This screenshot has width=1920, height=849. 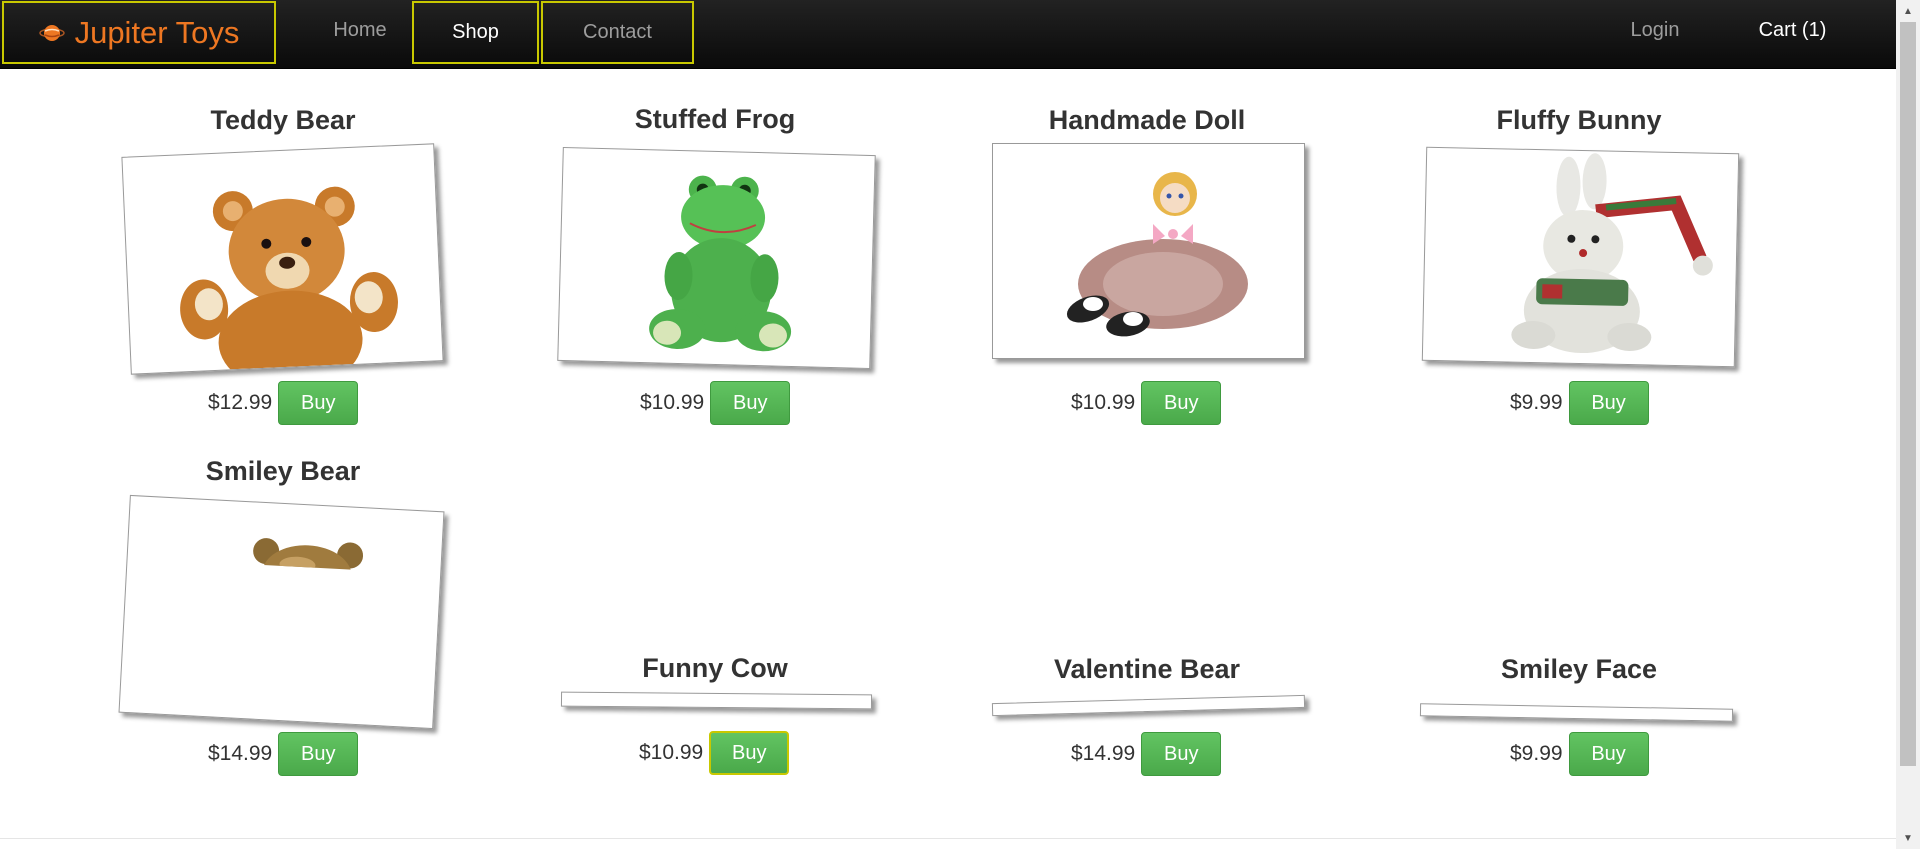 I want to click on scroll-down-arrow-icon: ▼, so click(x=1908, y=838).